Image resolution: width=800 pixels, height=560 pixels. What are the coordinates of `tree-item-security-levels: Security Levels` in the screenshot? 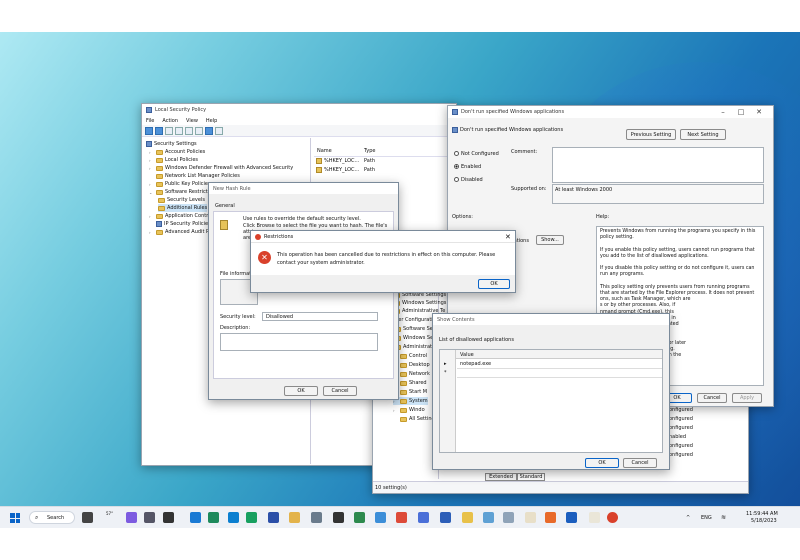 It's located at (181, 200).